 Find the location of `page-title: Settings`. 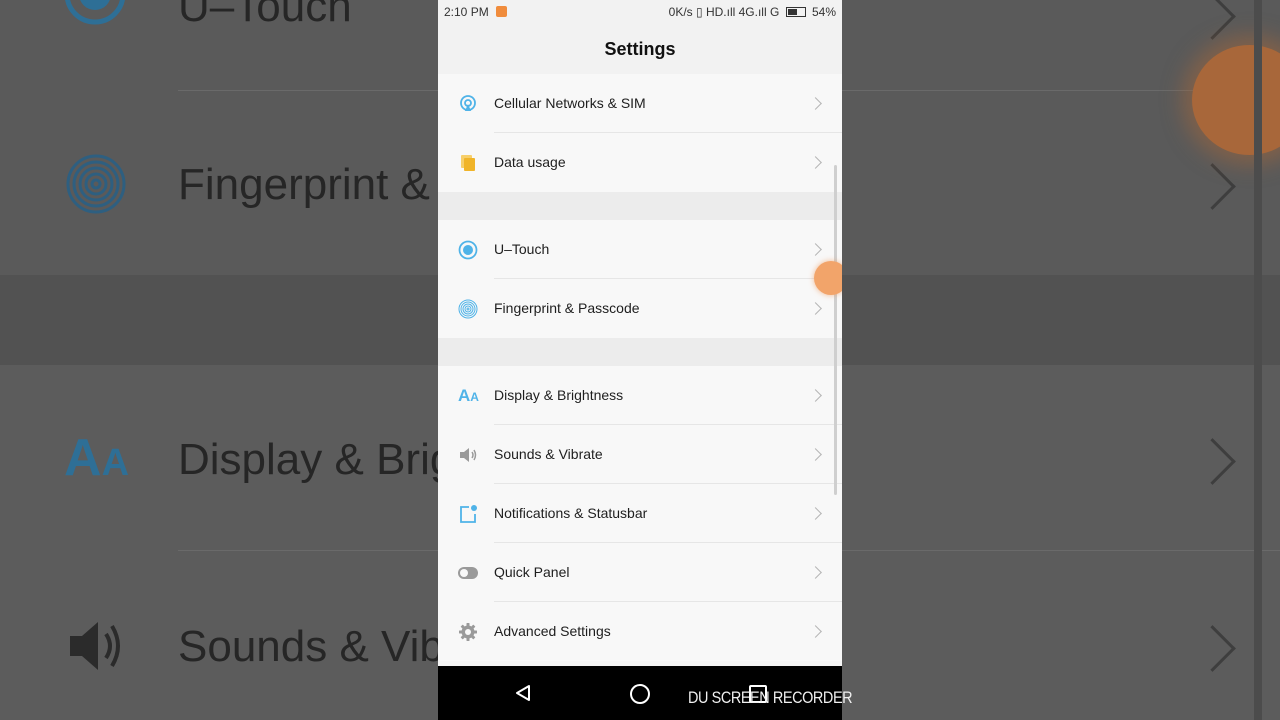

page-title: Settings is located at coordinates (640, 49).